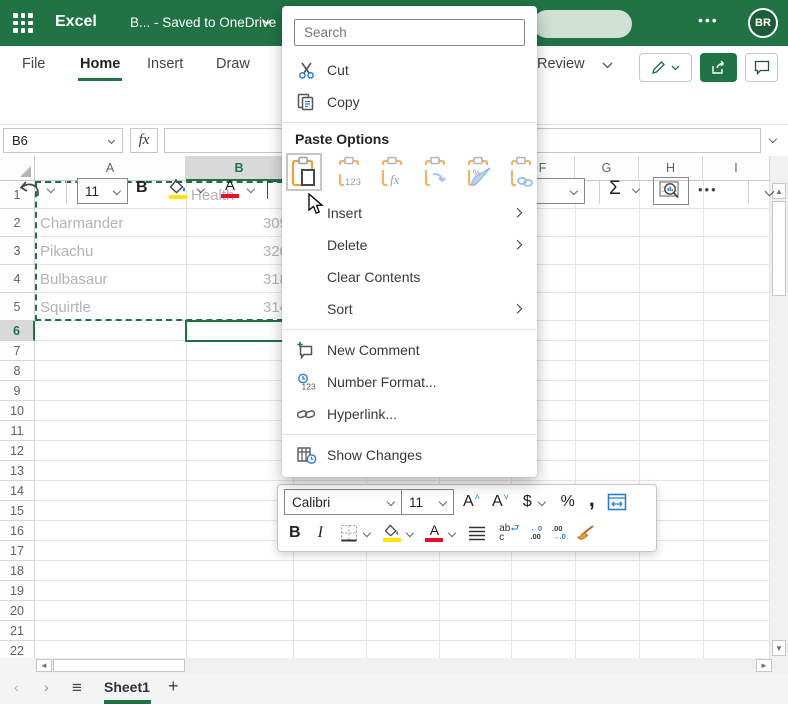 The width and height of the screenshot is (788, 704). Describe the element at coordinates (17, 531) in the screenshot. I see `row-header-16: 16` at that location.